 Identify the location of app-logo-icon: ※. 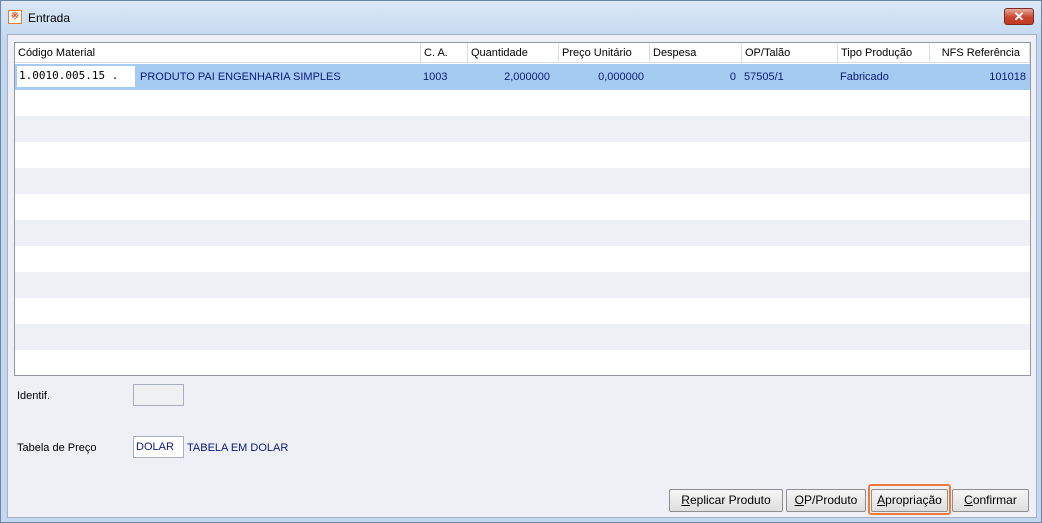
(15, 17).